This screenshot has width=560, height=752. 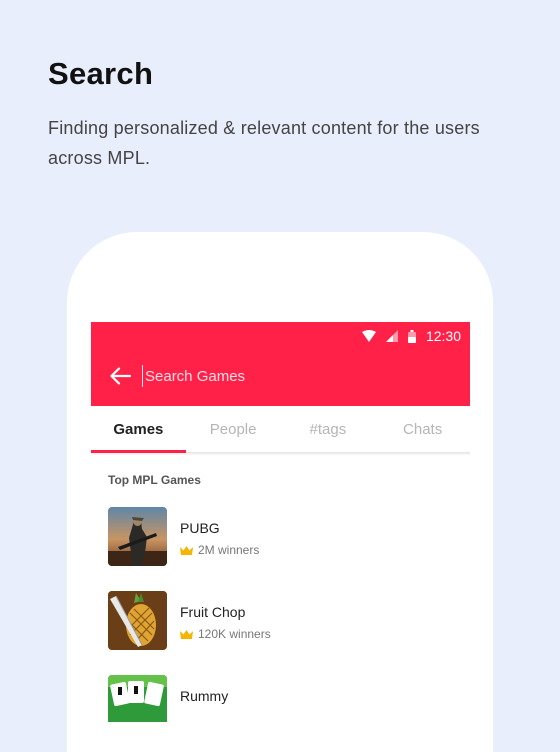 What do you see at coordinates (120, 376) in the screenshot?
I see `back-arrow-icon` at bounding box center [120, 376].